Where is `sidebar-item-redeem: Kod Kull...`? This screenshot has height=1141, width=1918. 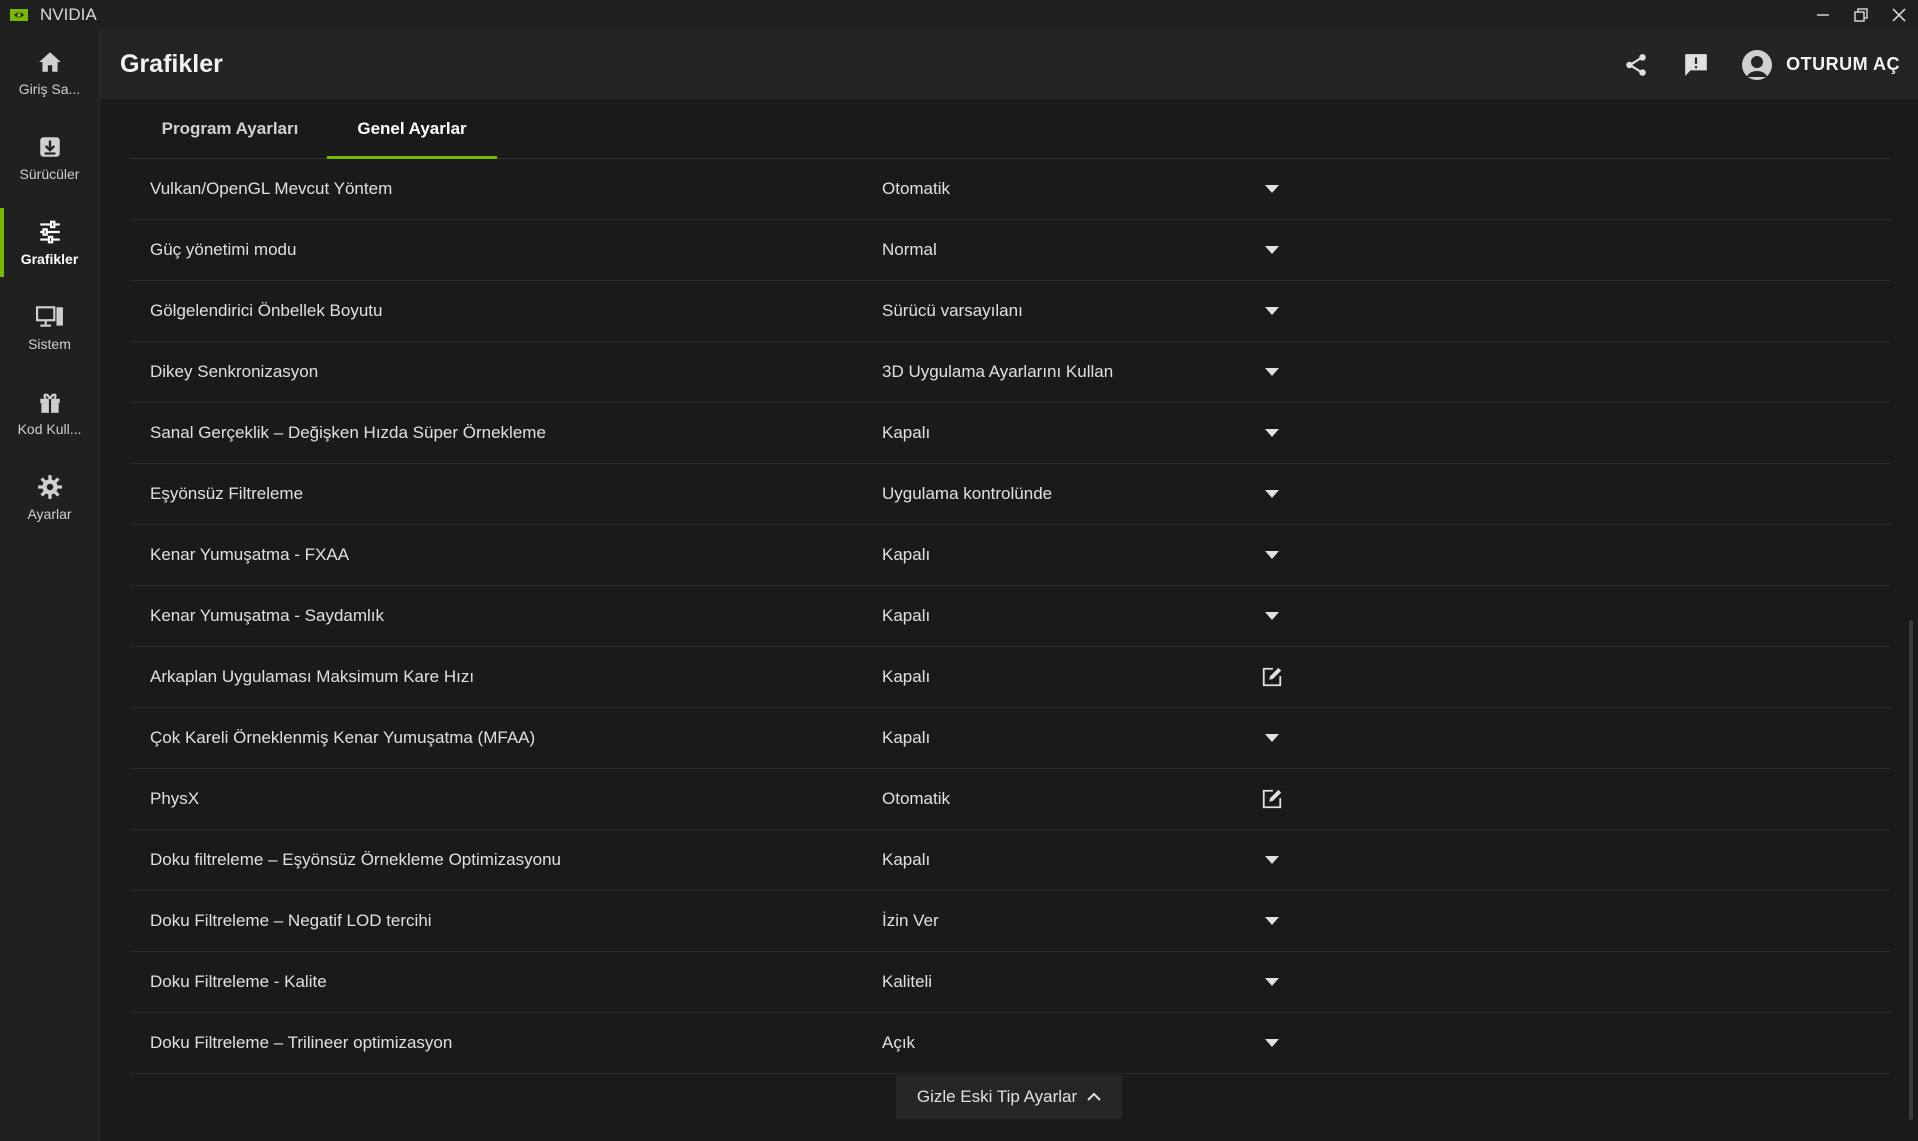
sidebar-item-redeem: Kod Kull... is located at coordinates (49, 412).